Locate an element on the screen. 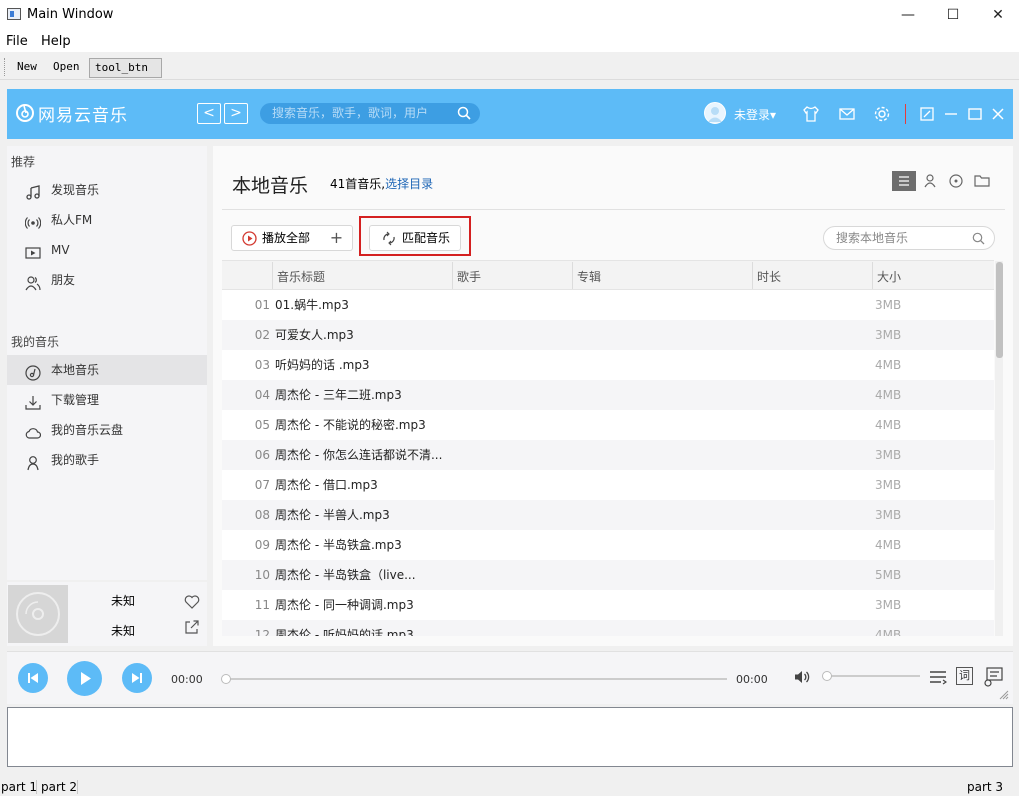  match-music-label: 匹配音乐 is located at coordinates (426, 238).